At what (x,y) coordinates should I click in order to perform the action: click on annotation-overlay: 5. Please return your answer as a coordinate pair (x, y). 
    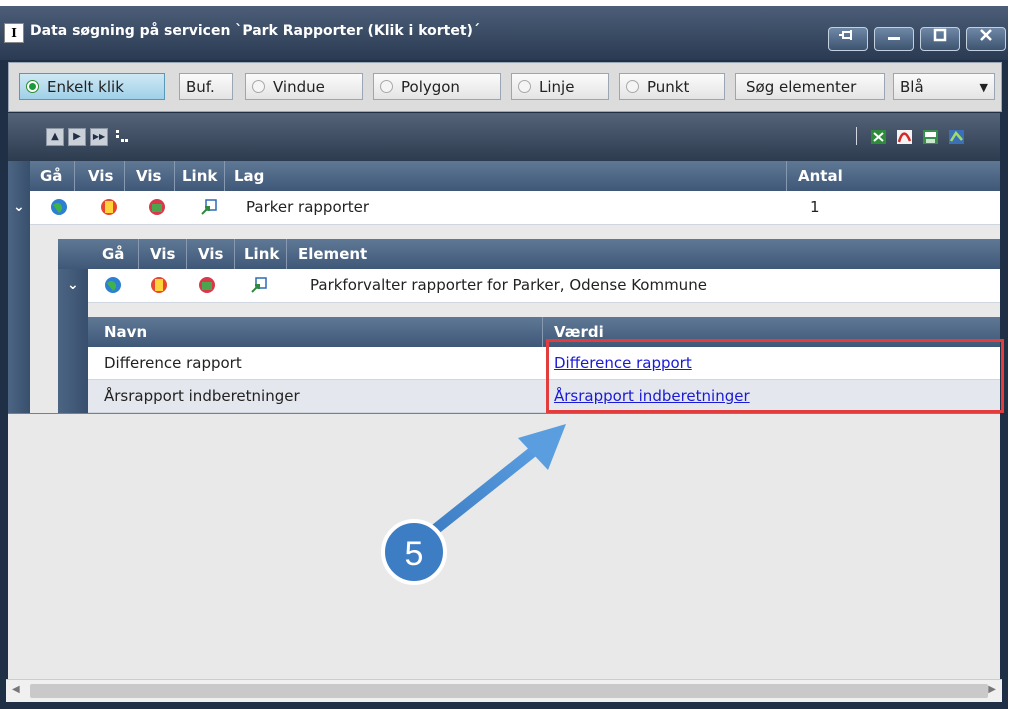
    Looking at the image, I should click on (473, 504).